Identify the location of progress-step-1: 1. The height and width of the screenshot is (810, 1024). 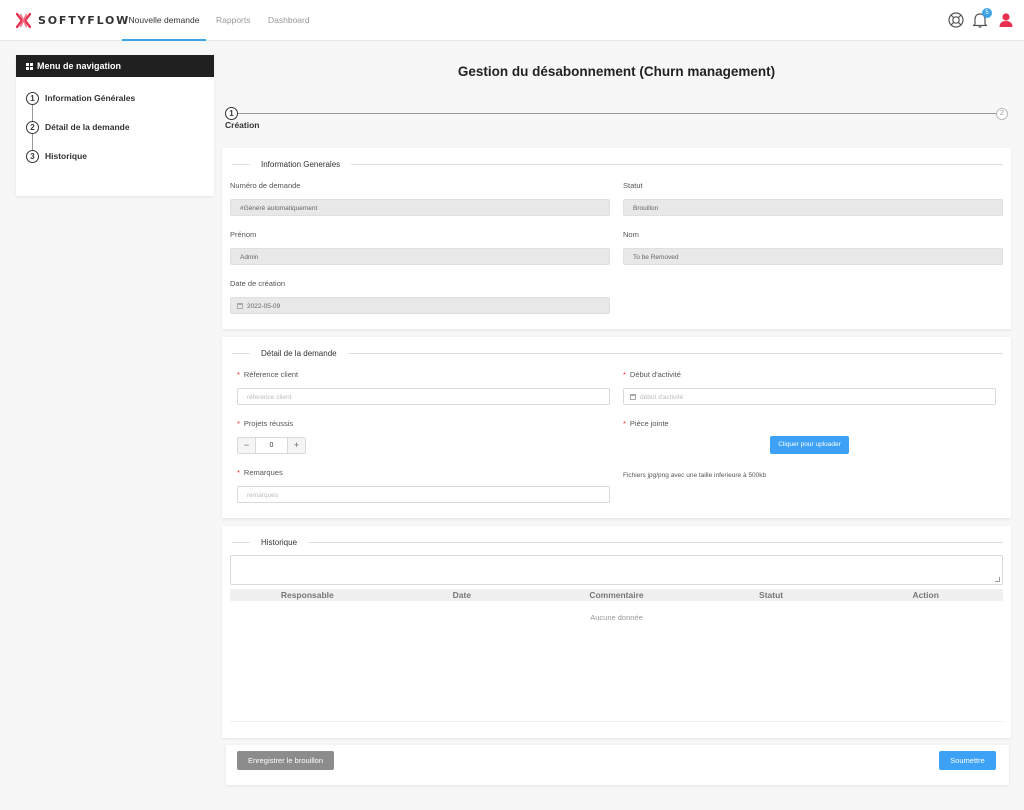
(231, 113).